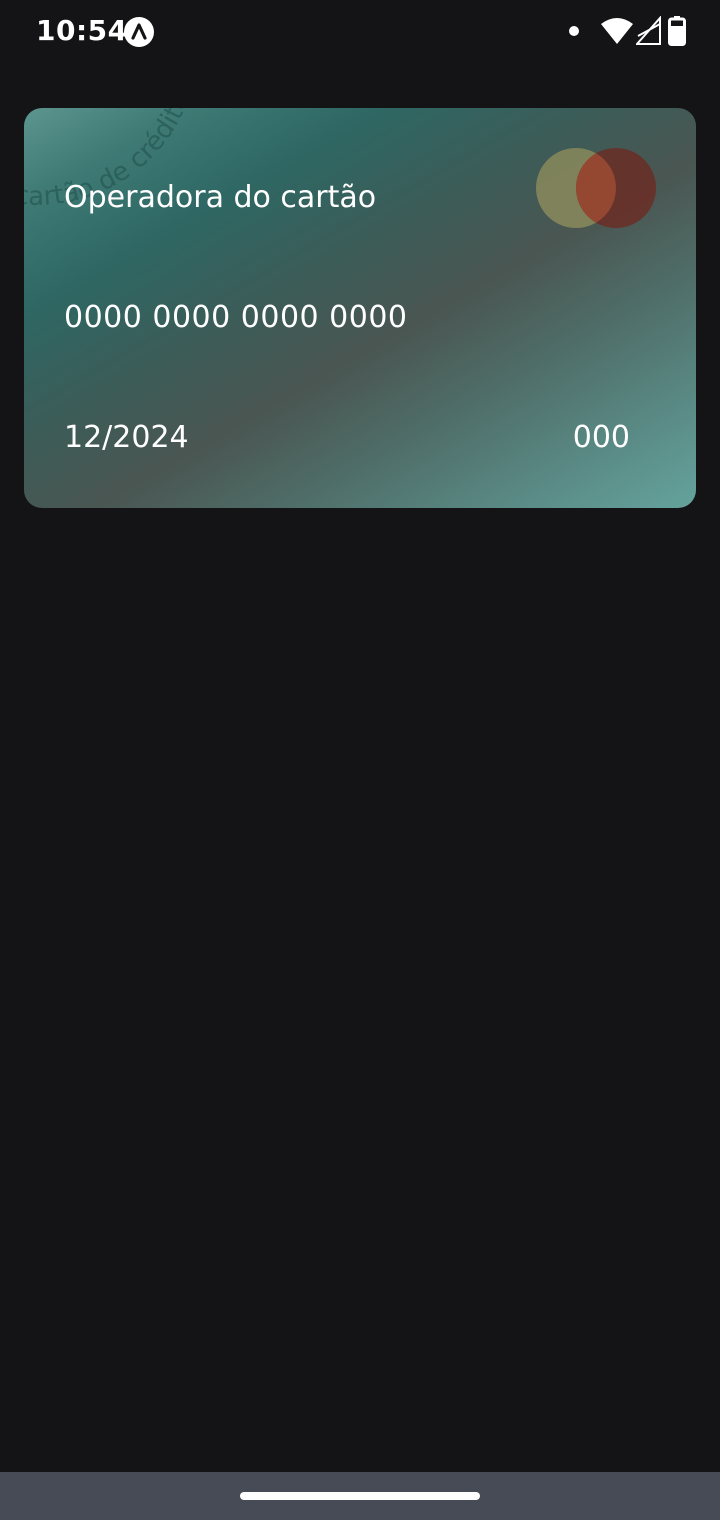 The width and height of the screenshot is (720, 1520). I want to click on card-expiry: 12/2024, so click(126, 437).